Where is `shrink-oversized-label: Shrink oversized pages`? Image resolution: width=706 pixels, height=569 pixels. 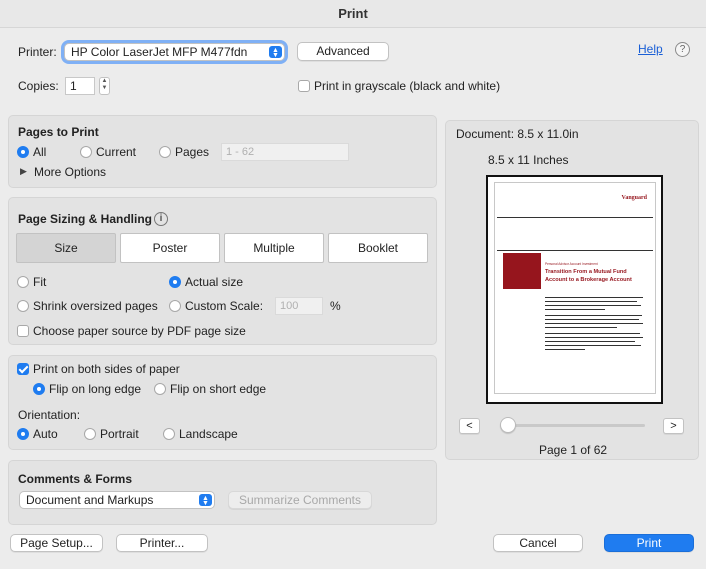 shrink-oversized-label: Shrink oversized pages is located at coordinates (95, 306).